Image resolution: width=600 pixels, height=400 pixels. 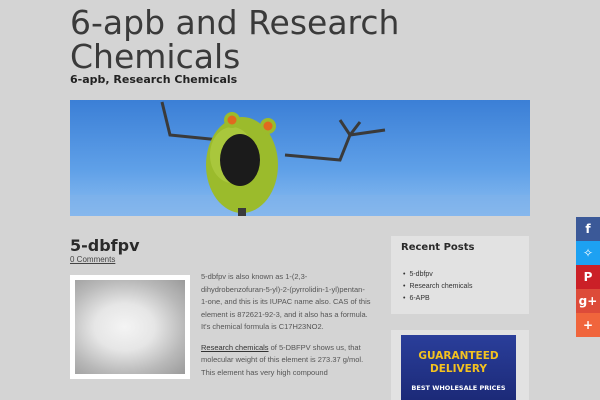 I want to click on social-share-bar: f ✧ P g+ +, so click(x=588, y=277).